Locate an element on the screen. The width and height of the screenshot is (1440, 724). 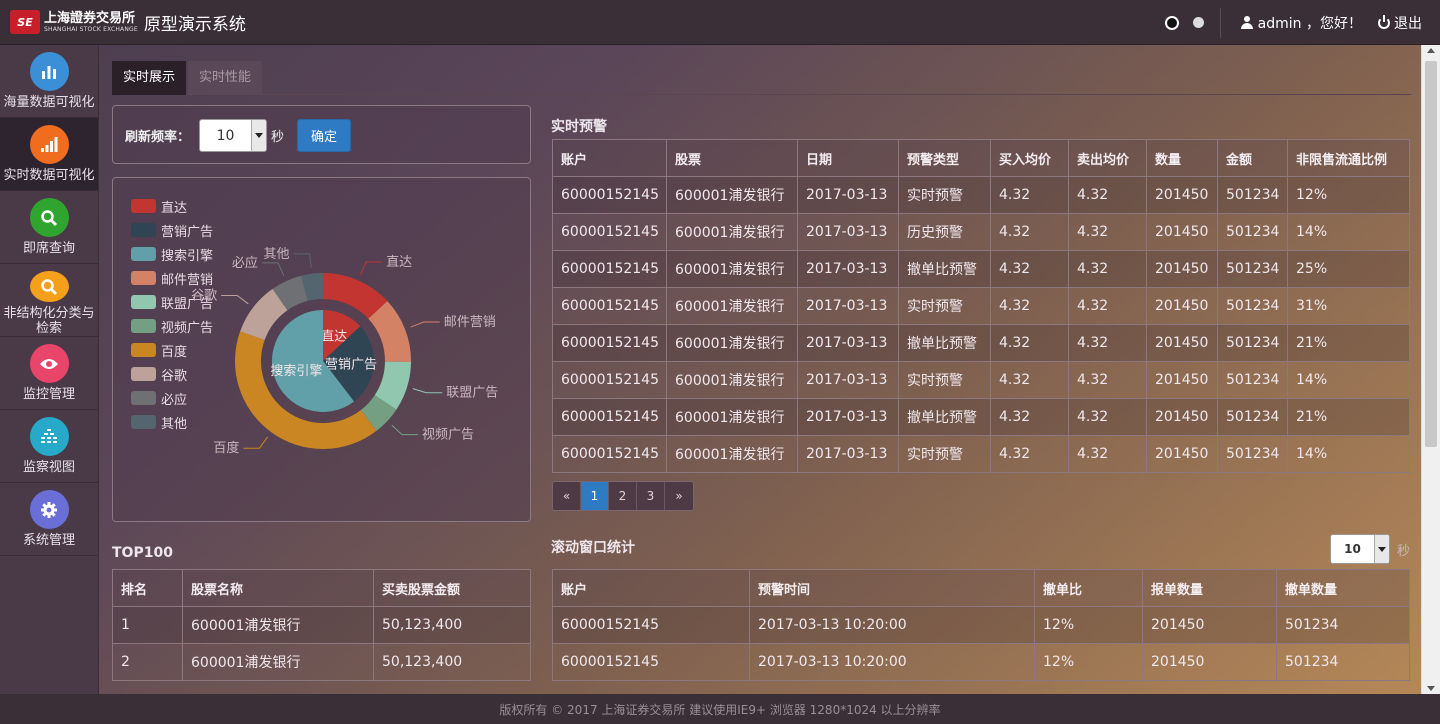
sidebar-item-mass-data-viz: 海量数据可视化 is located at coordinates (49, 81).